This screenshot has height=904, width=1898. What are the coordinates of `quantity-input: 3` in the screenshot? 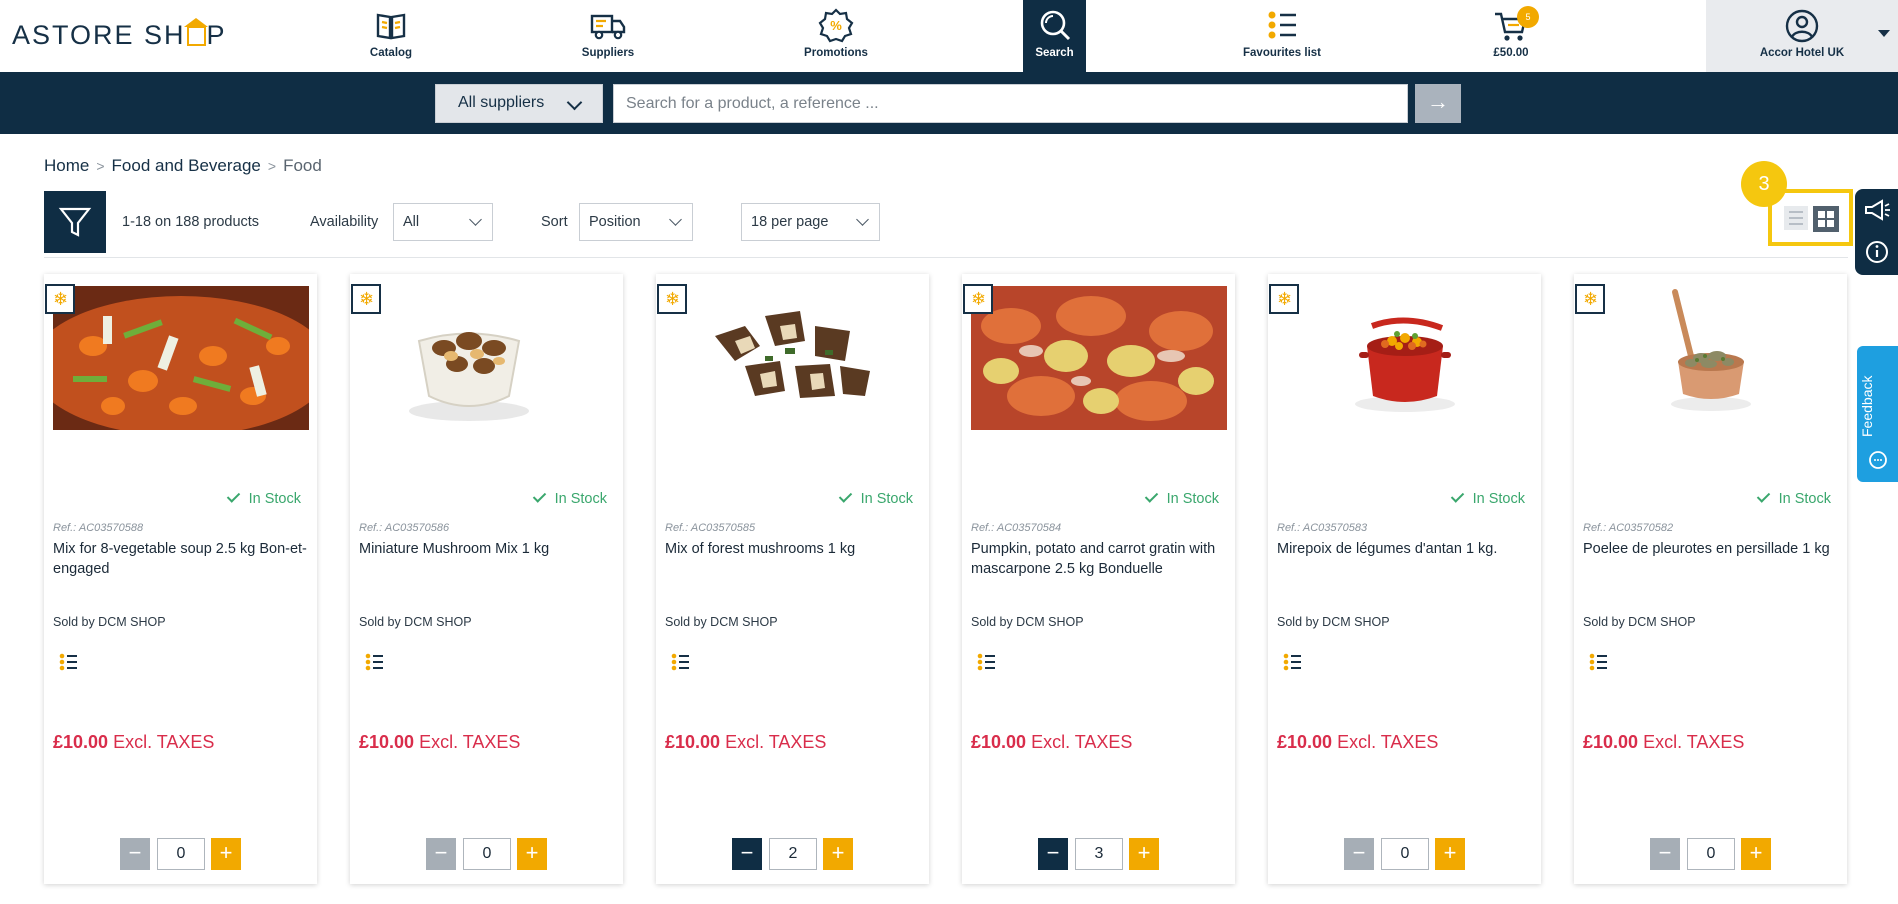 It's located at (1099, 854).